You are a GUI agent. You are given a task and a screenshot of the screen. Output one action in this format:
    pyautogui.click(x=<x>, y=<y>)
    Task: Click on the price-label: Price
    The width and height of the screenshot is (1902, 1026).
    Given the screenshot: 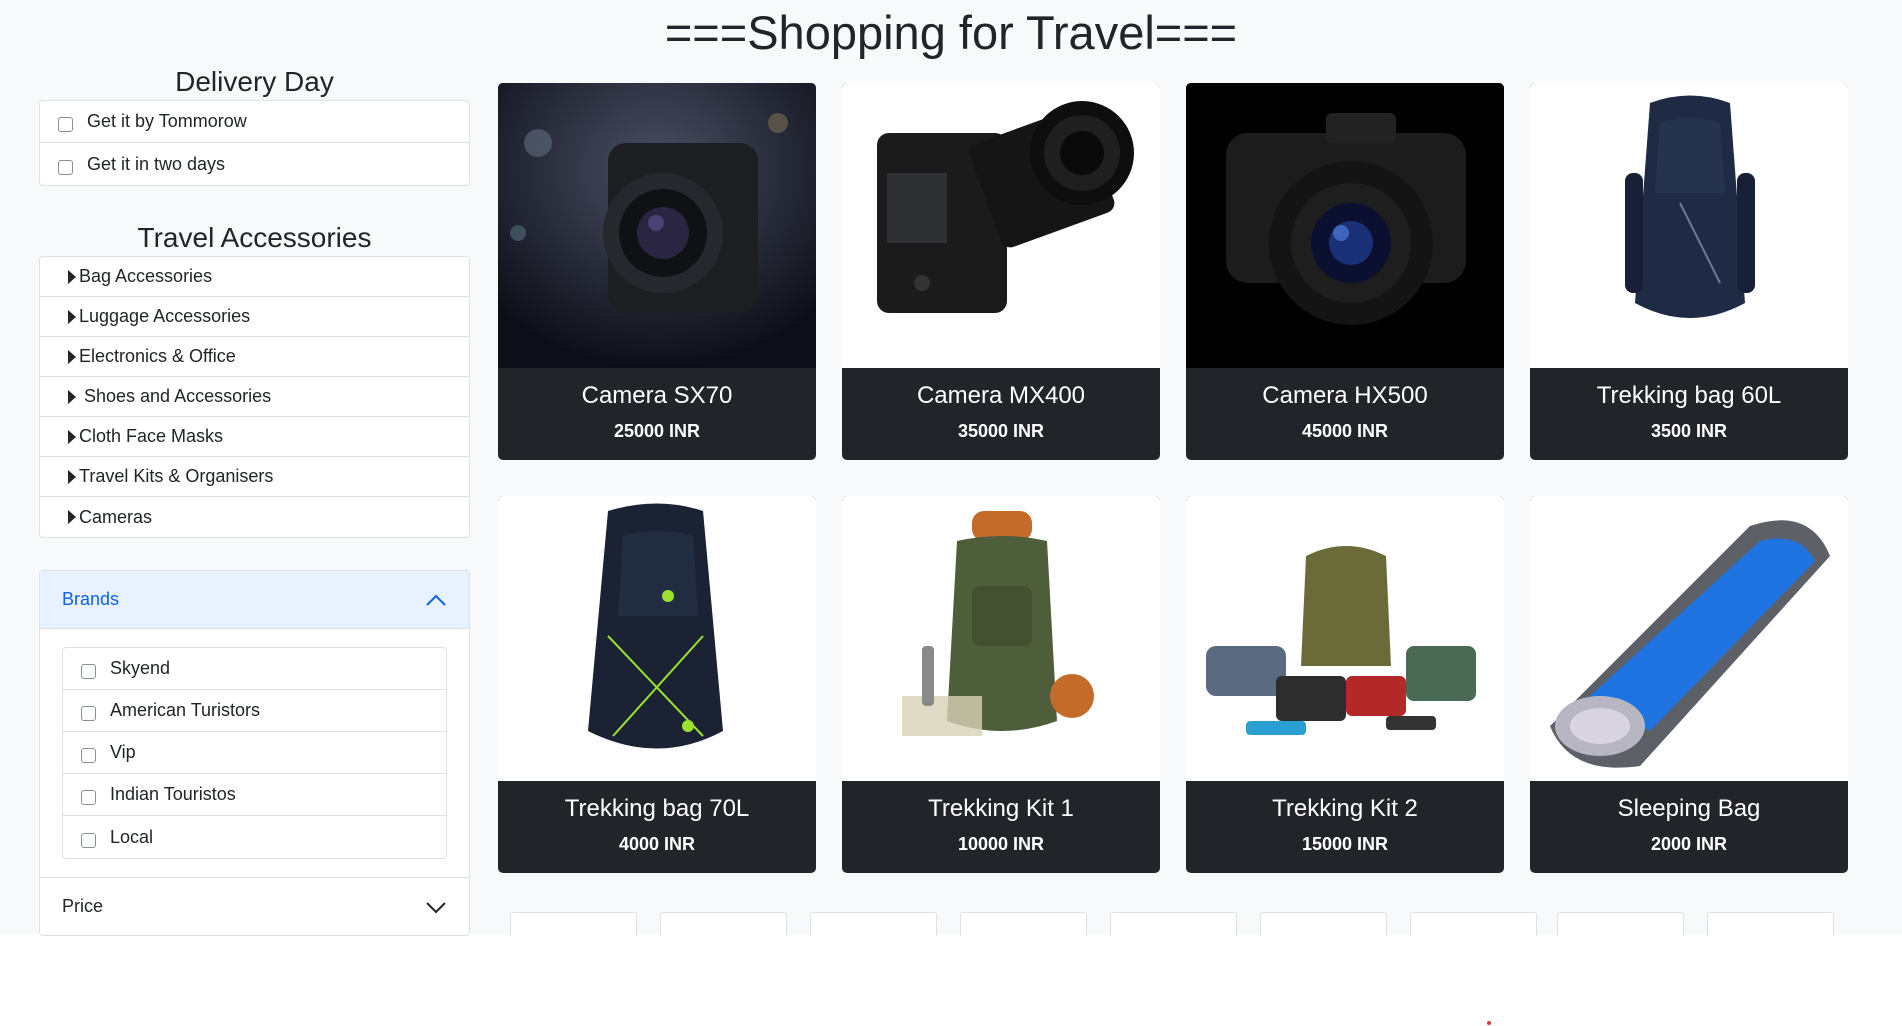 What is the action you would take?
    pyautogui.click(x=83, y=906)
    